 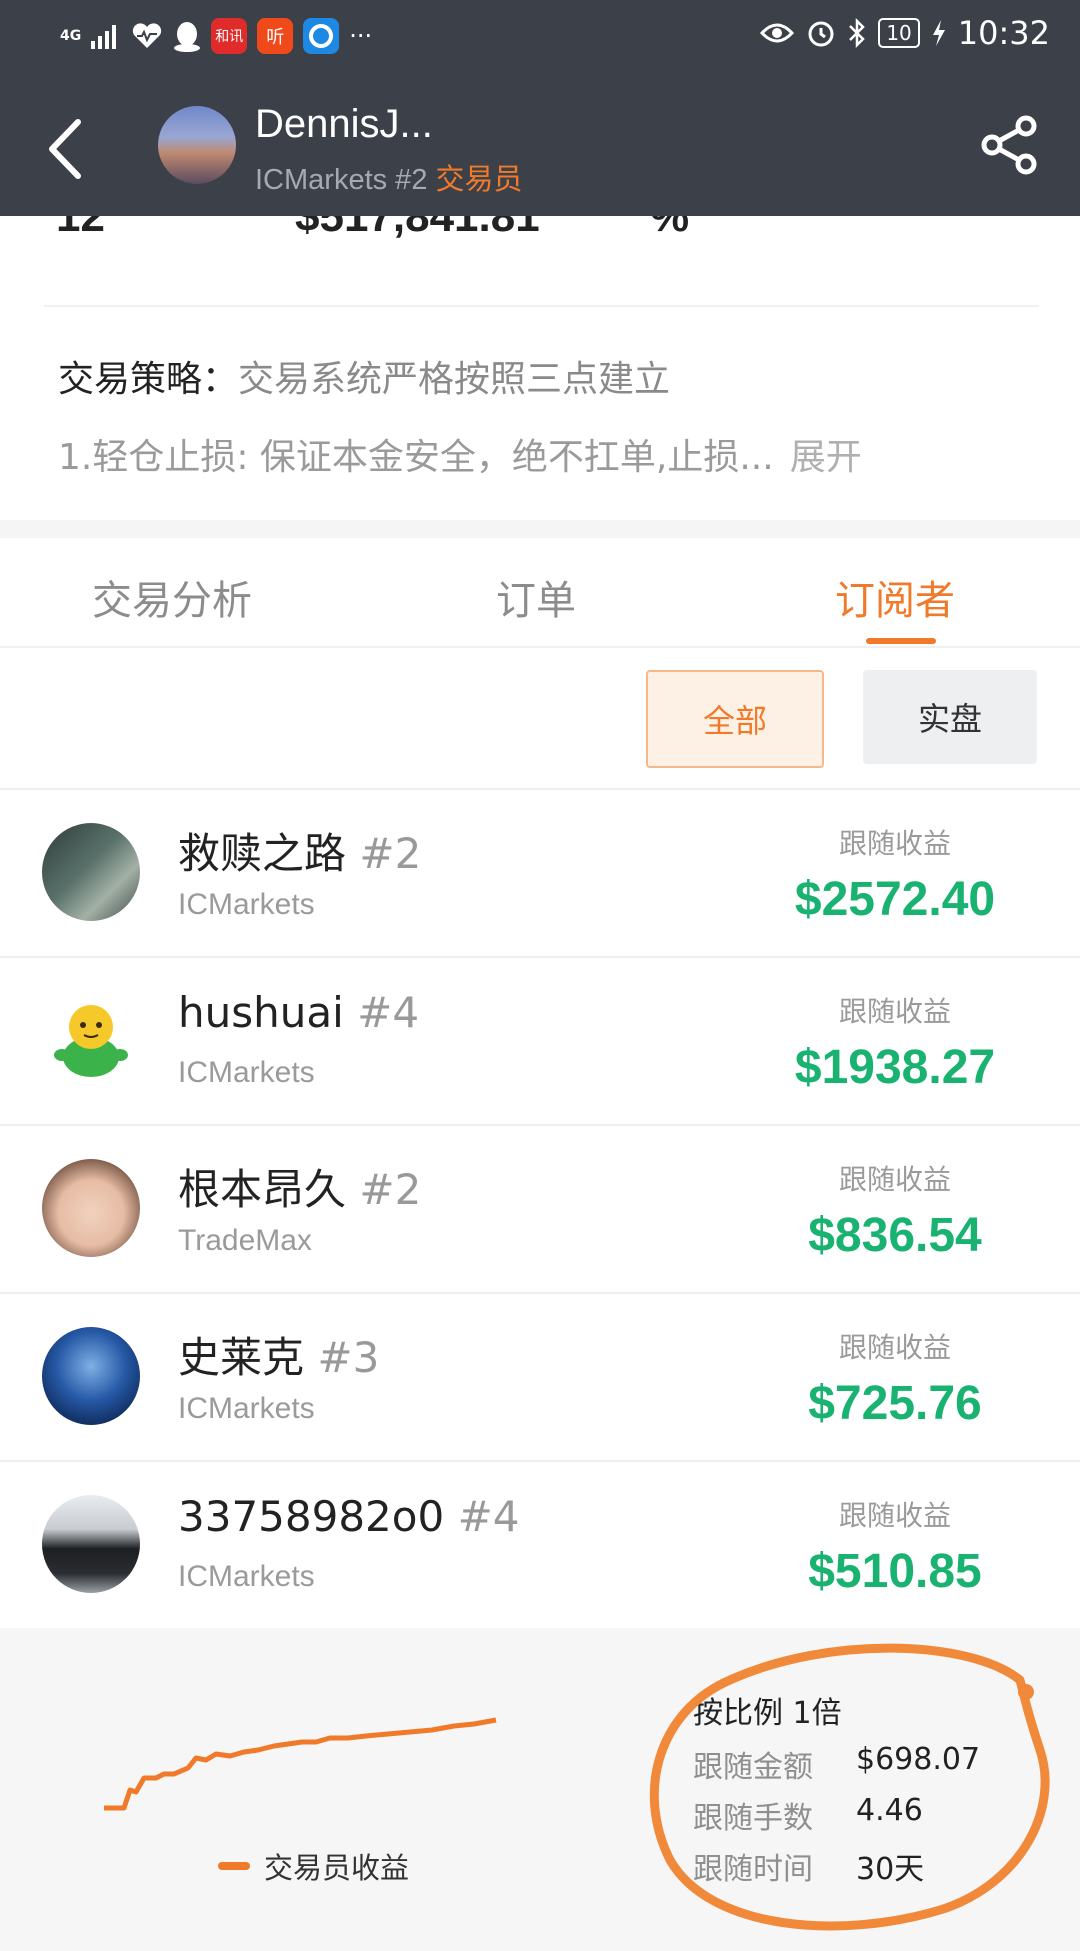 What do you see at coordinates (275, 36) in the screenshot?
I see `ting-app-icon: 听` at bounding box center [275, 36].